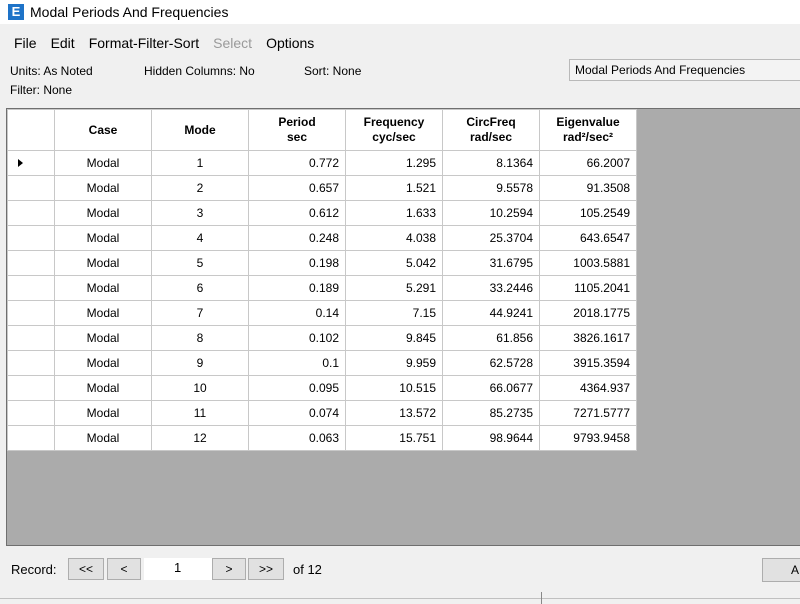 The height and width of the screenshot is (604, 800). I want to click on column-header-period: Period sec, so click(297, 130).